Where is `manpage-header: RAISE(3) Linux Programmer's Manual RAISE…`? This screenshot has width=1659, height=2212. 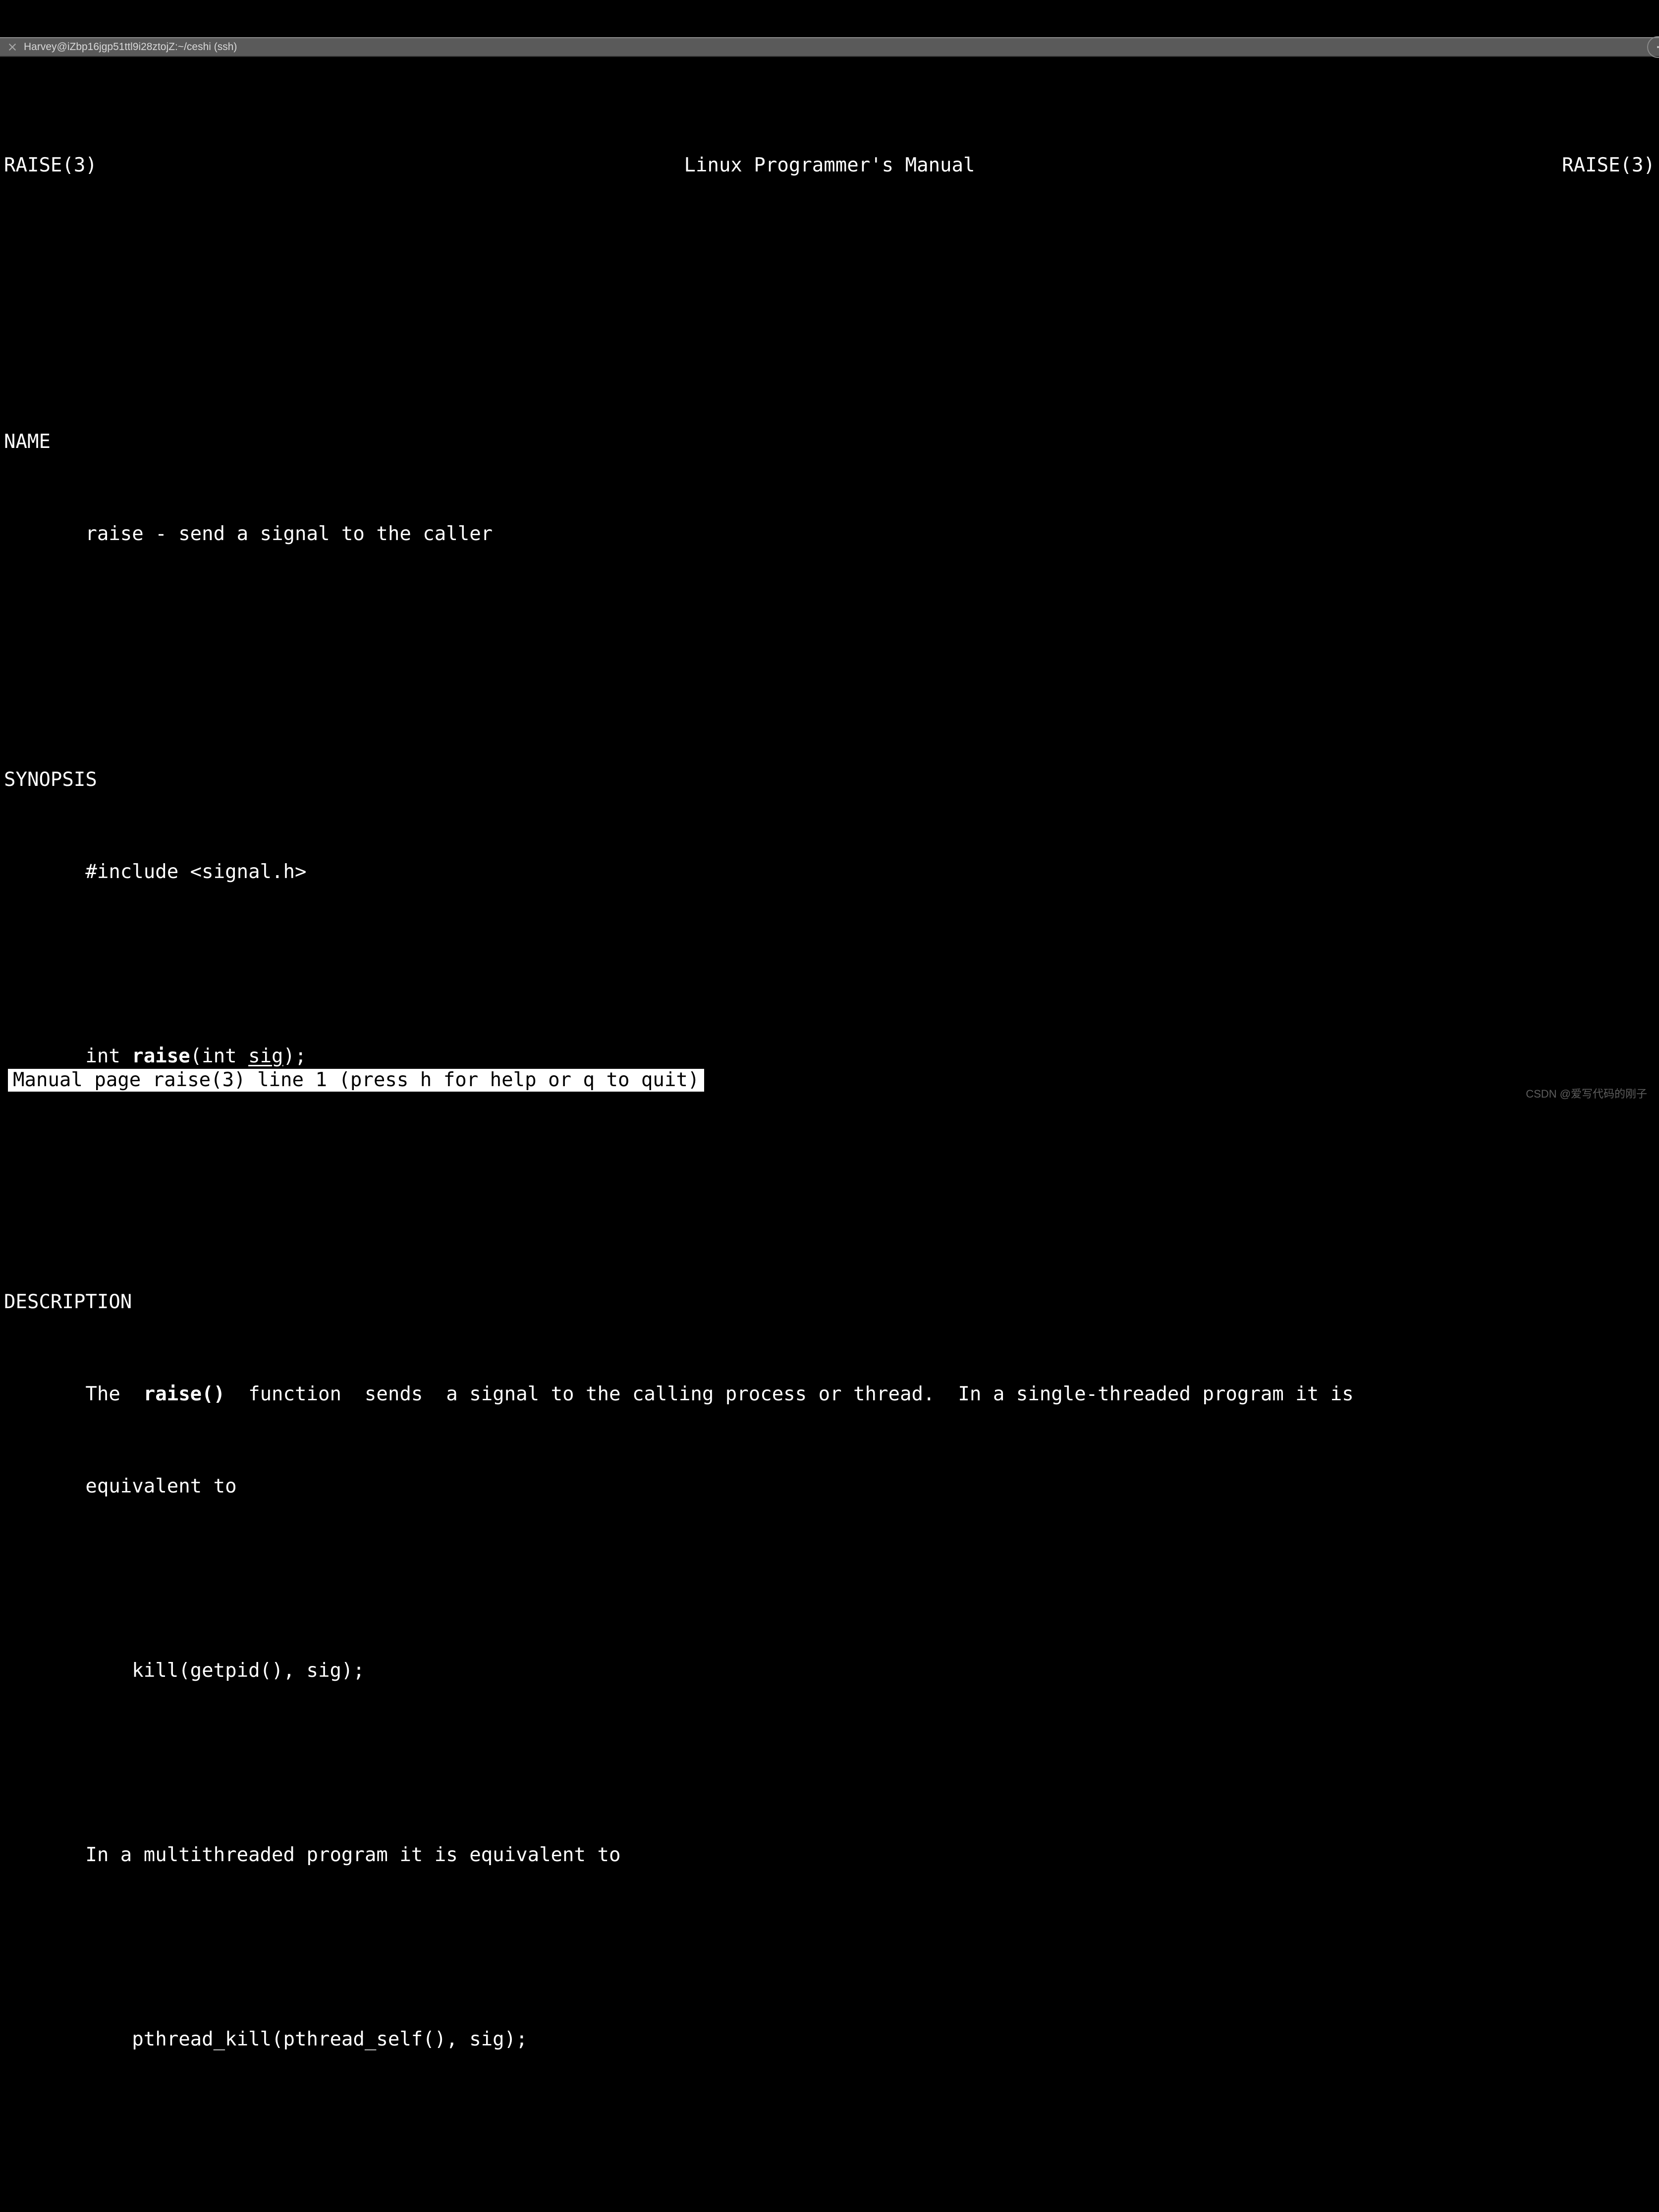
manpage-header: RAISE(3) Linux Programmer's Manual RAISE… is located at coordinates (829, 165).